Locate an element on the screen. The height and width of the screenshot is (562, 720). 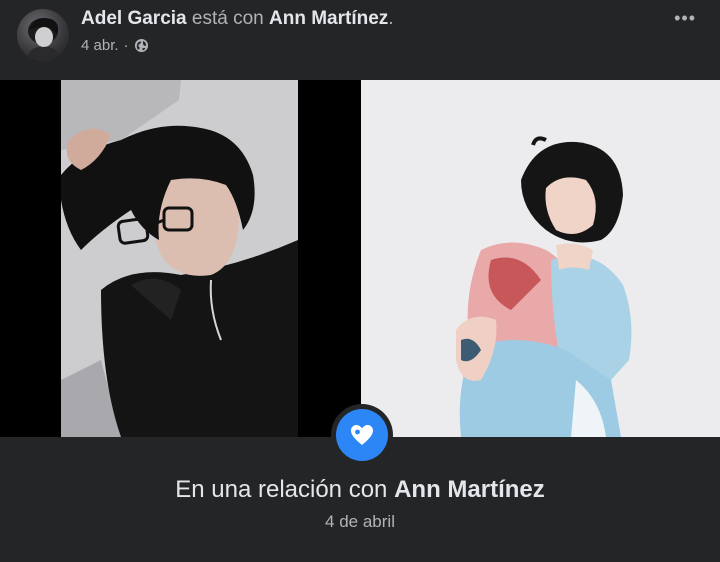
post-title-line: Adel Garcia está con Ann Martínez. is located at coordinates (237, 19).